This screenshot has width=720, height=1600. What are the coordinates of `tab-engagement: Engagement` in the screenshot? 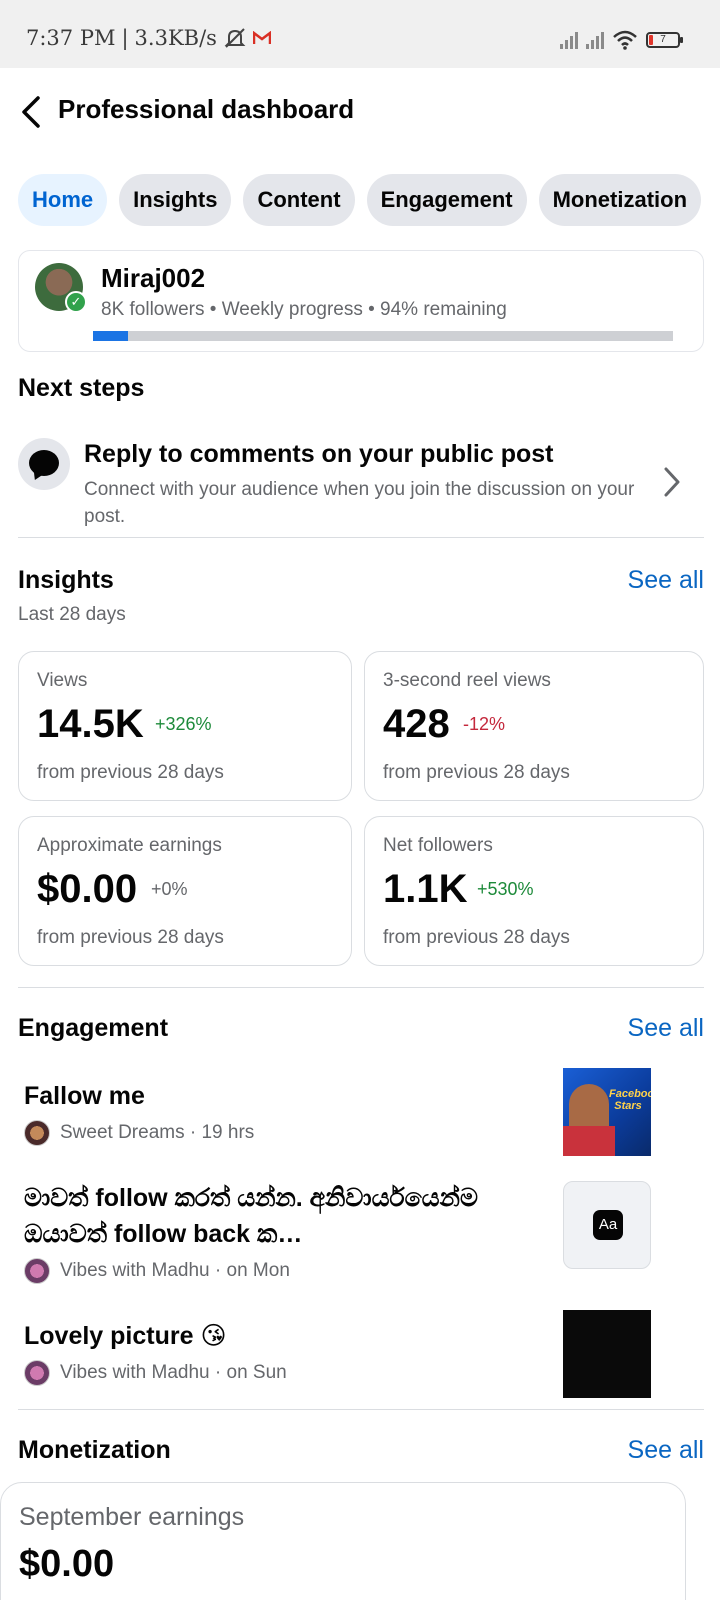 It's located at (446, 200).